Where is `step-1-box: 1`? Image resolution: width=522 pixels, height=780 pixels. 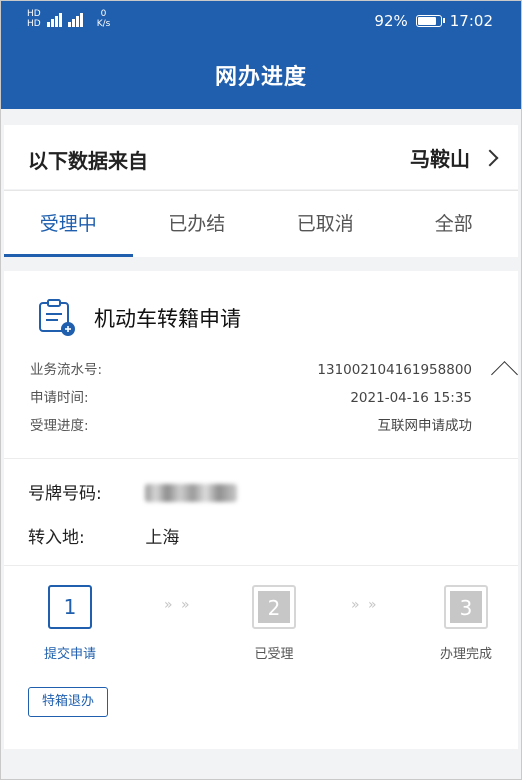 step-1-box: 1 is located at coordinates (70, 607).